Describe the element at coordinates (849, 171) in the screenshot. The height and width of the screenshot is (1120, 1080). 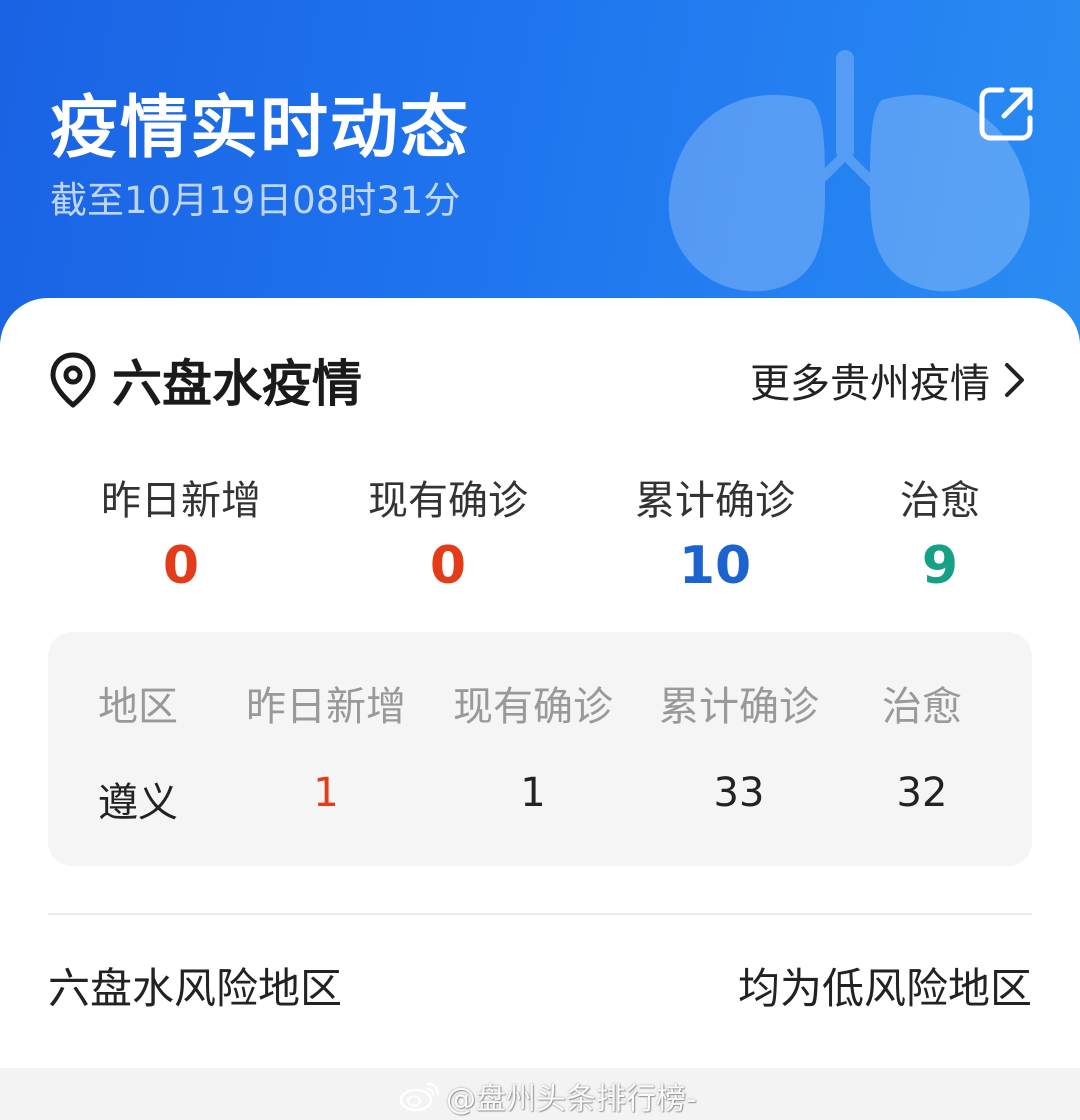
I see `lungs-illustration-icon` at that location.